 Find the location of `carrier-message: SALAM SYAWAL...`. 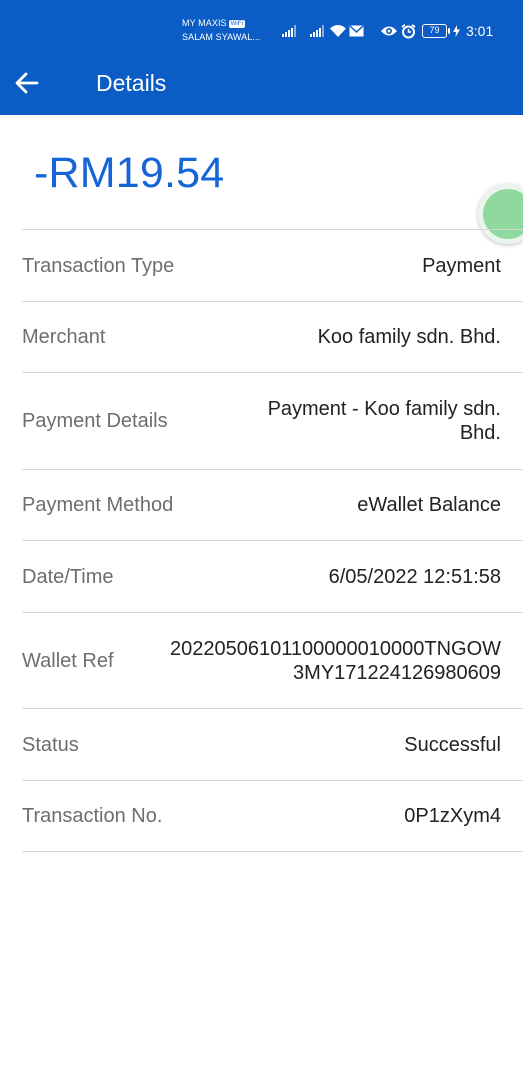

carrier-message: SALAM SYAWAL... is located at coordinates (221, 37).